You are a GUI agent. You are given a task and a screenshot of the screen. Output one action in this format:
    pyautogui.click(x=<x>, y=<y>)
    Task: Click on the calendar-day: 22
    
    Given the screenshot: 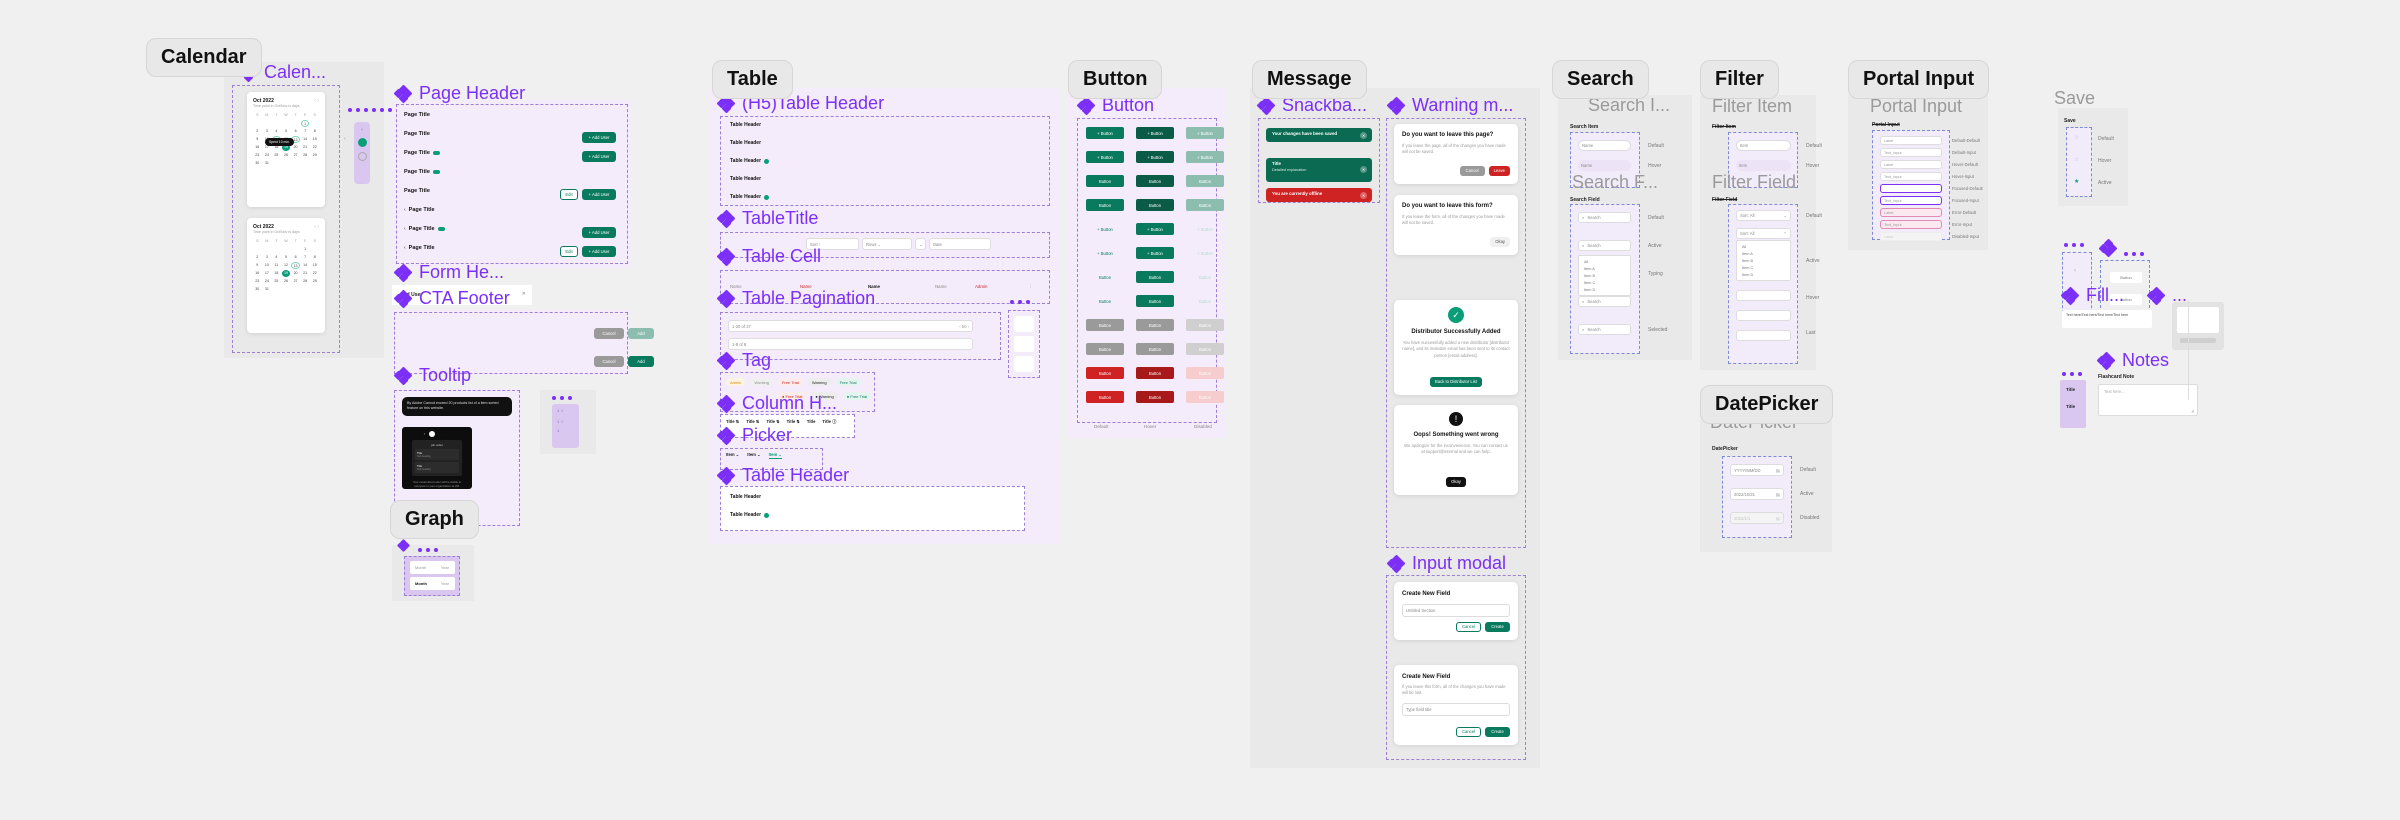 What is the action you would take?
    pyautogui.click(x=314, y=147)
    